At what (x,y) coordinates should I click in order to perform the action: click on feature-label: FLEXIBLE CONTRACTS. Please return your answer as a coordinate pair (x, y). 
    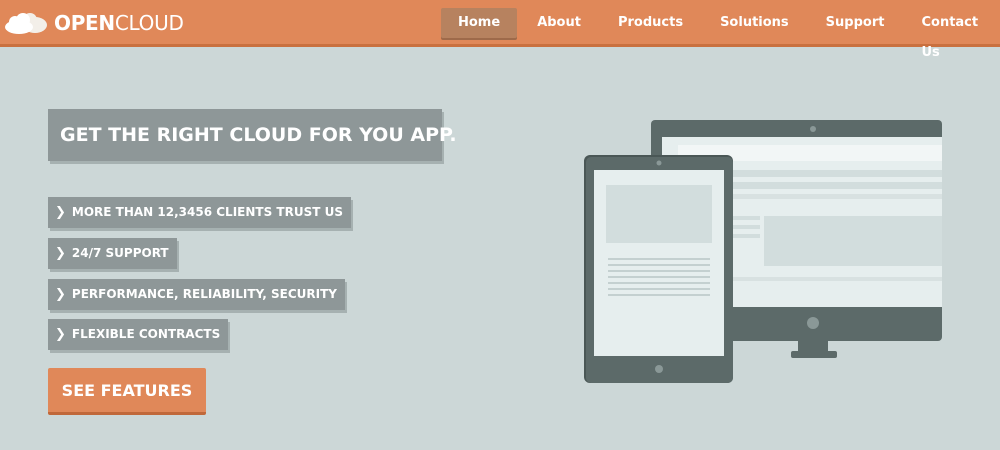
    Looking at the image, I should click on (146, 334).